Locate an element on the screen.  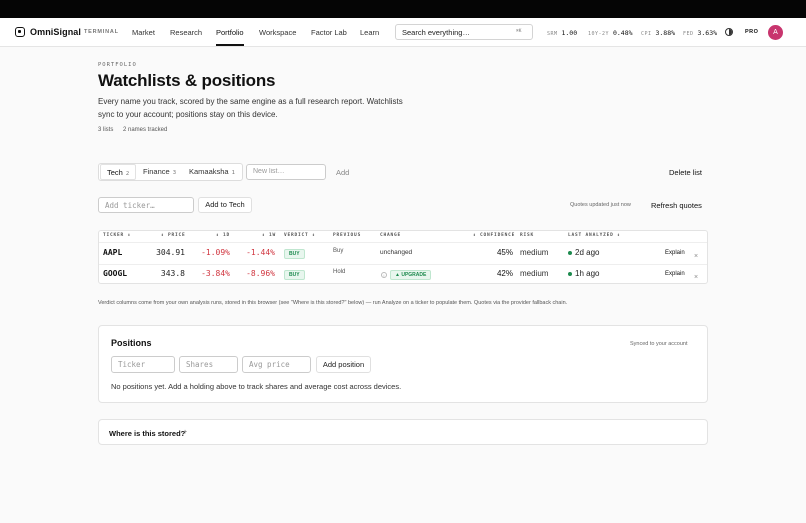
theme-toggle-icon is located at coordinates (729, 32).